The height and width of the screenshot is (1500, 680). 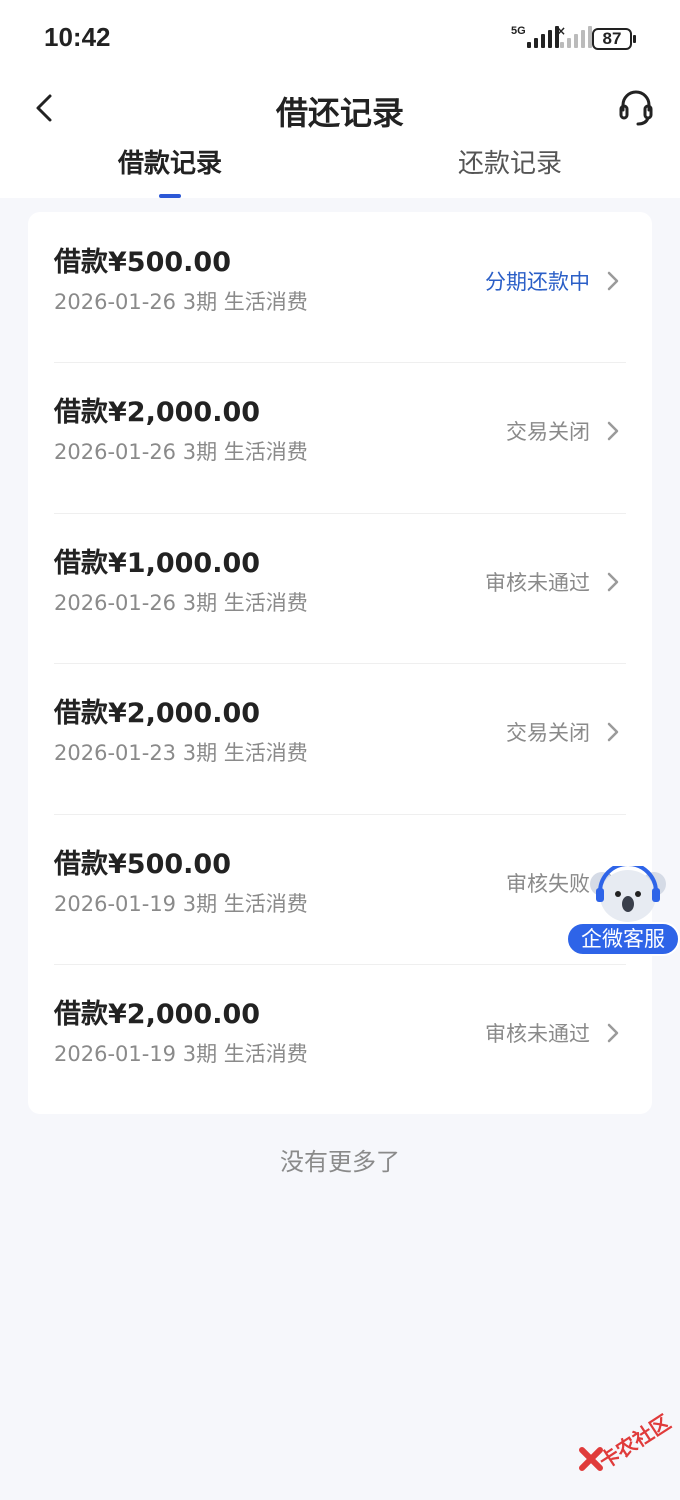 What do you see at coordinates (543, 37) in the screenshot?
I see `signal-icon` at bounding box center [543, 37].